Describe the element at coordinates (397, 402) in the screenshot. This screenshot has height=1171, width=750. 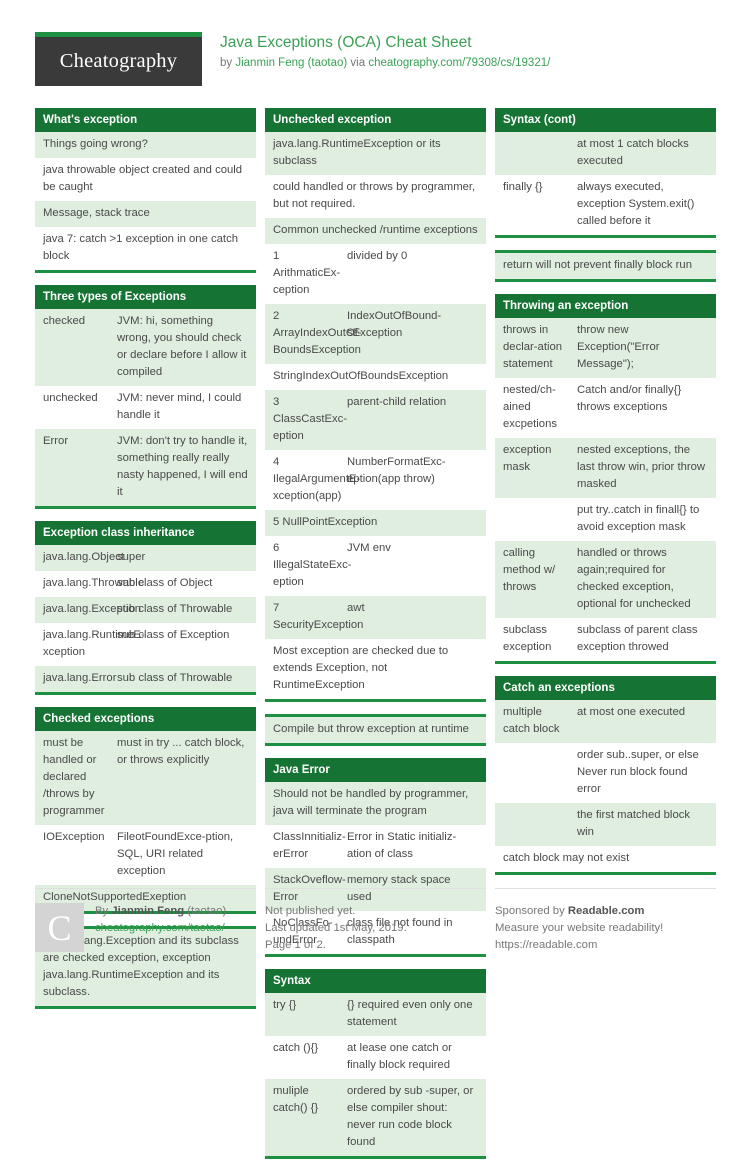
I see `row-value: parent-child relation` at that location.